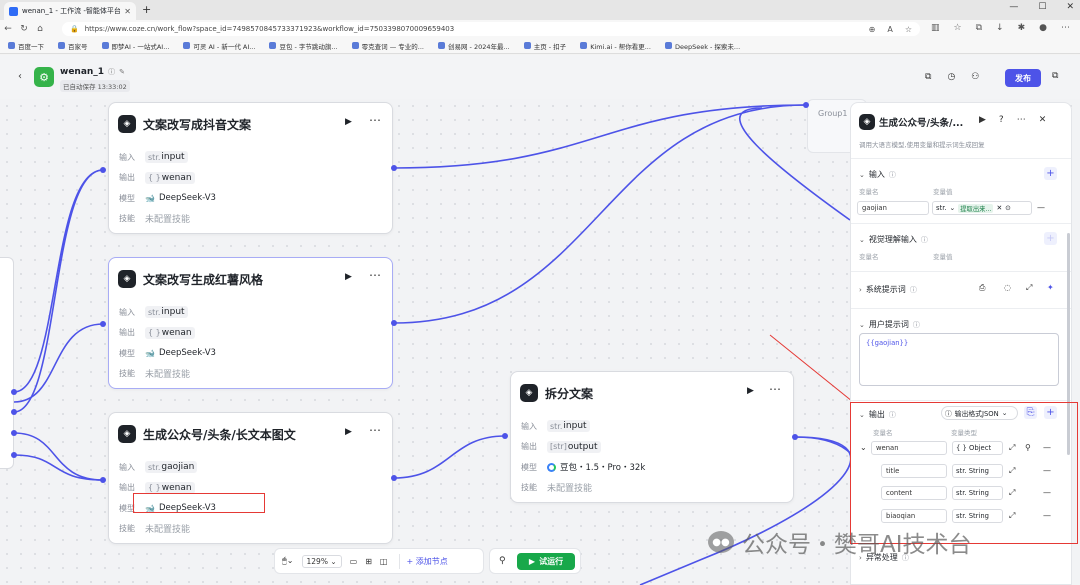  I want to click on close-tab-icon: ✕, so click(127, 11).